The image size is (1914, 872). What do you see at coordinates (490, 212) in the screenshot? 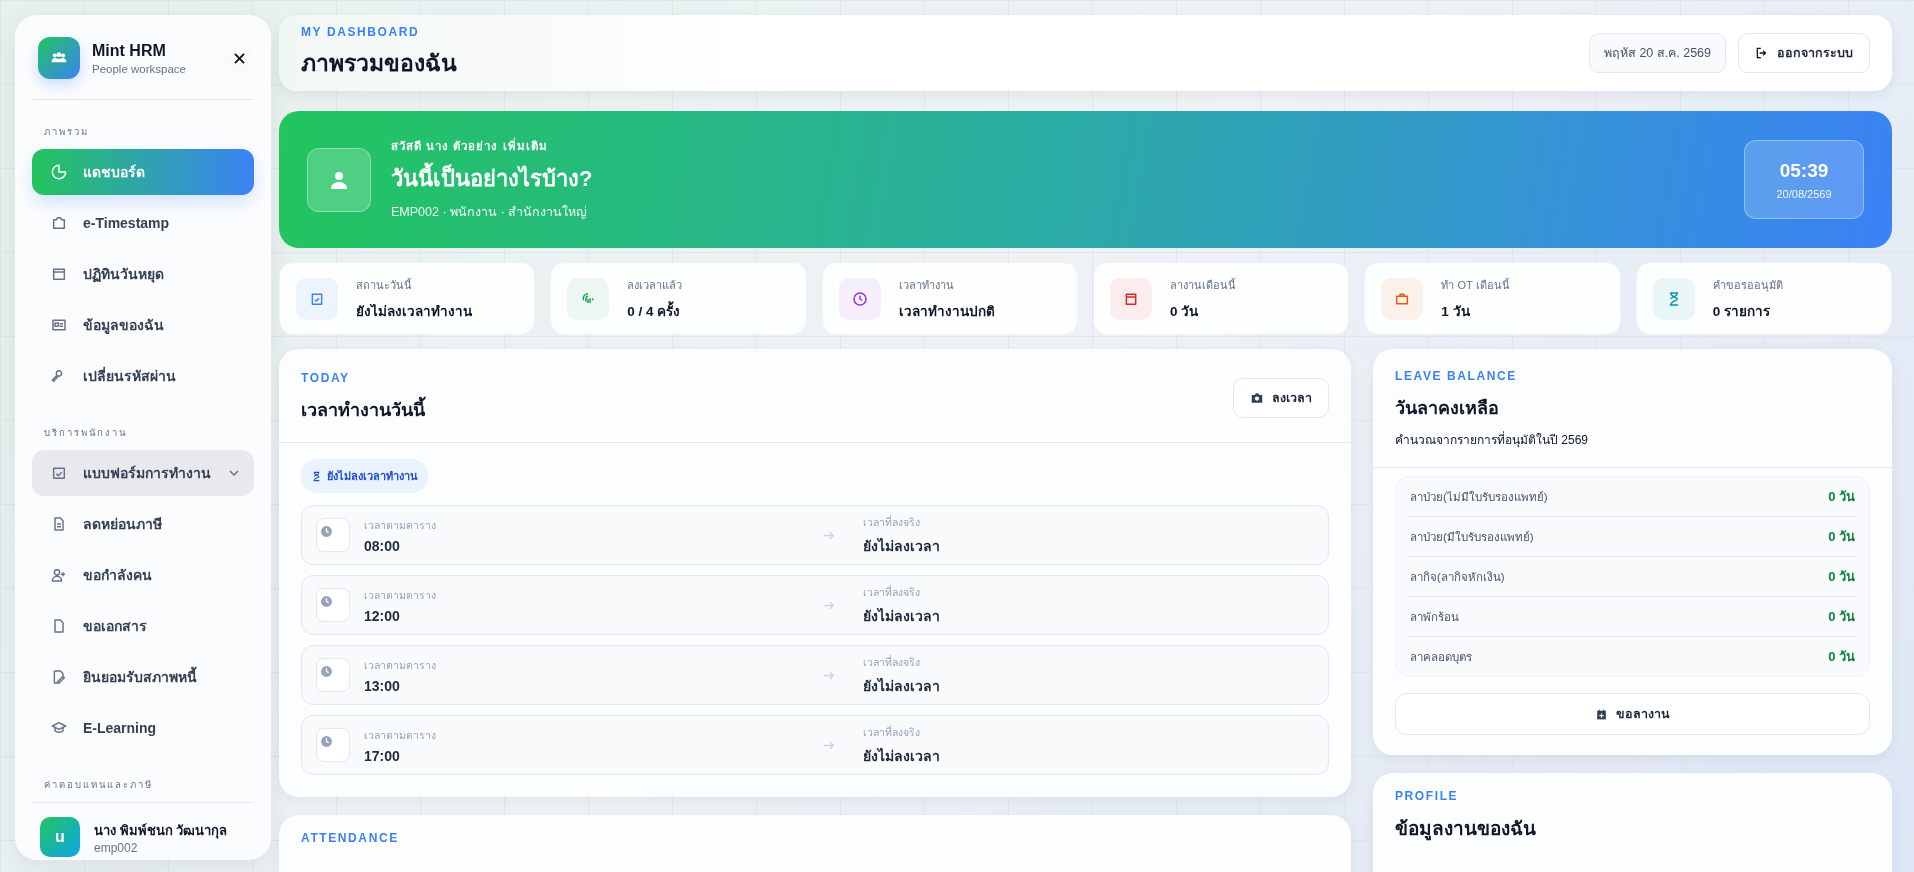
I see `employee-meta: EMP002 · พนักงาน · สำนักงานใหญ่` at bounding box center [490, 212].